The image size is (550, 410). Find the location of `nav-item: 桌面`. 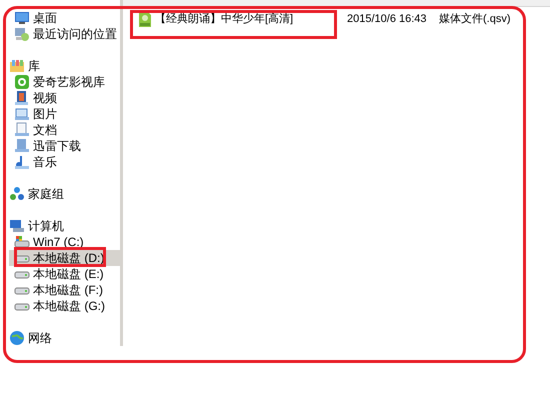

nav-item: 桌面 is located at coordinates (34, 18).